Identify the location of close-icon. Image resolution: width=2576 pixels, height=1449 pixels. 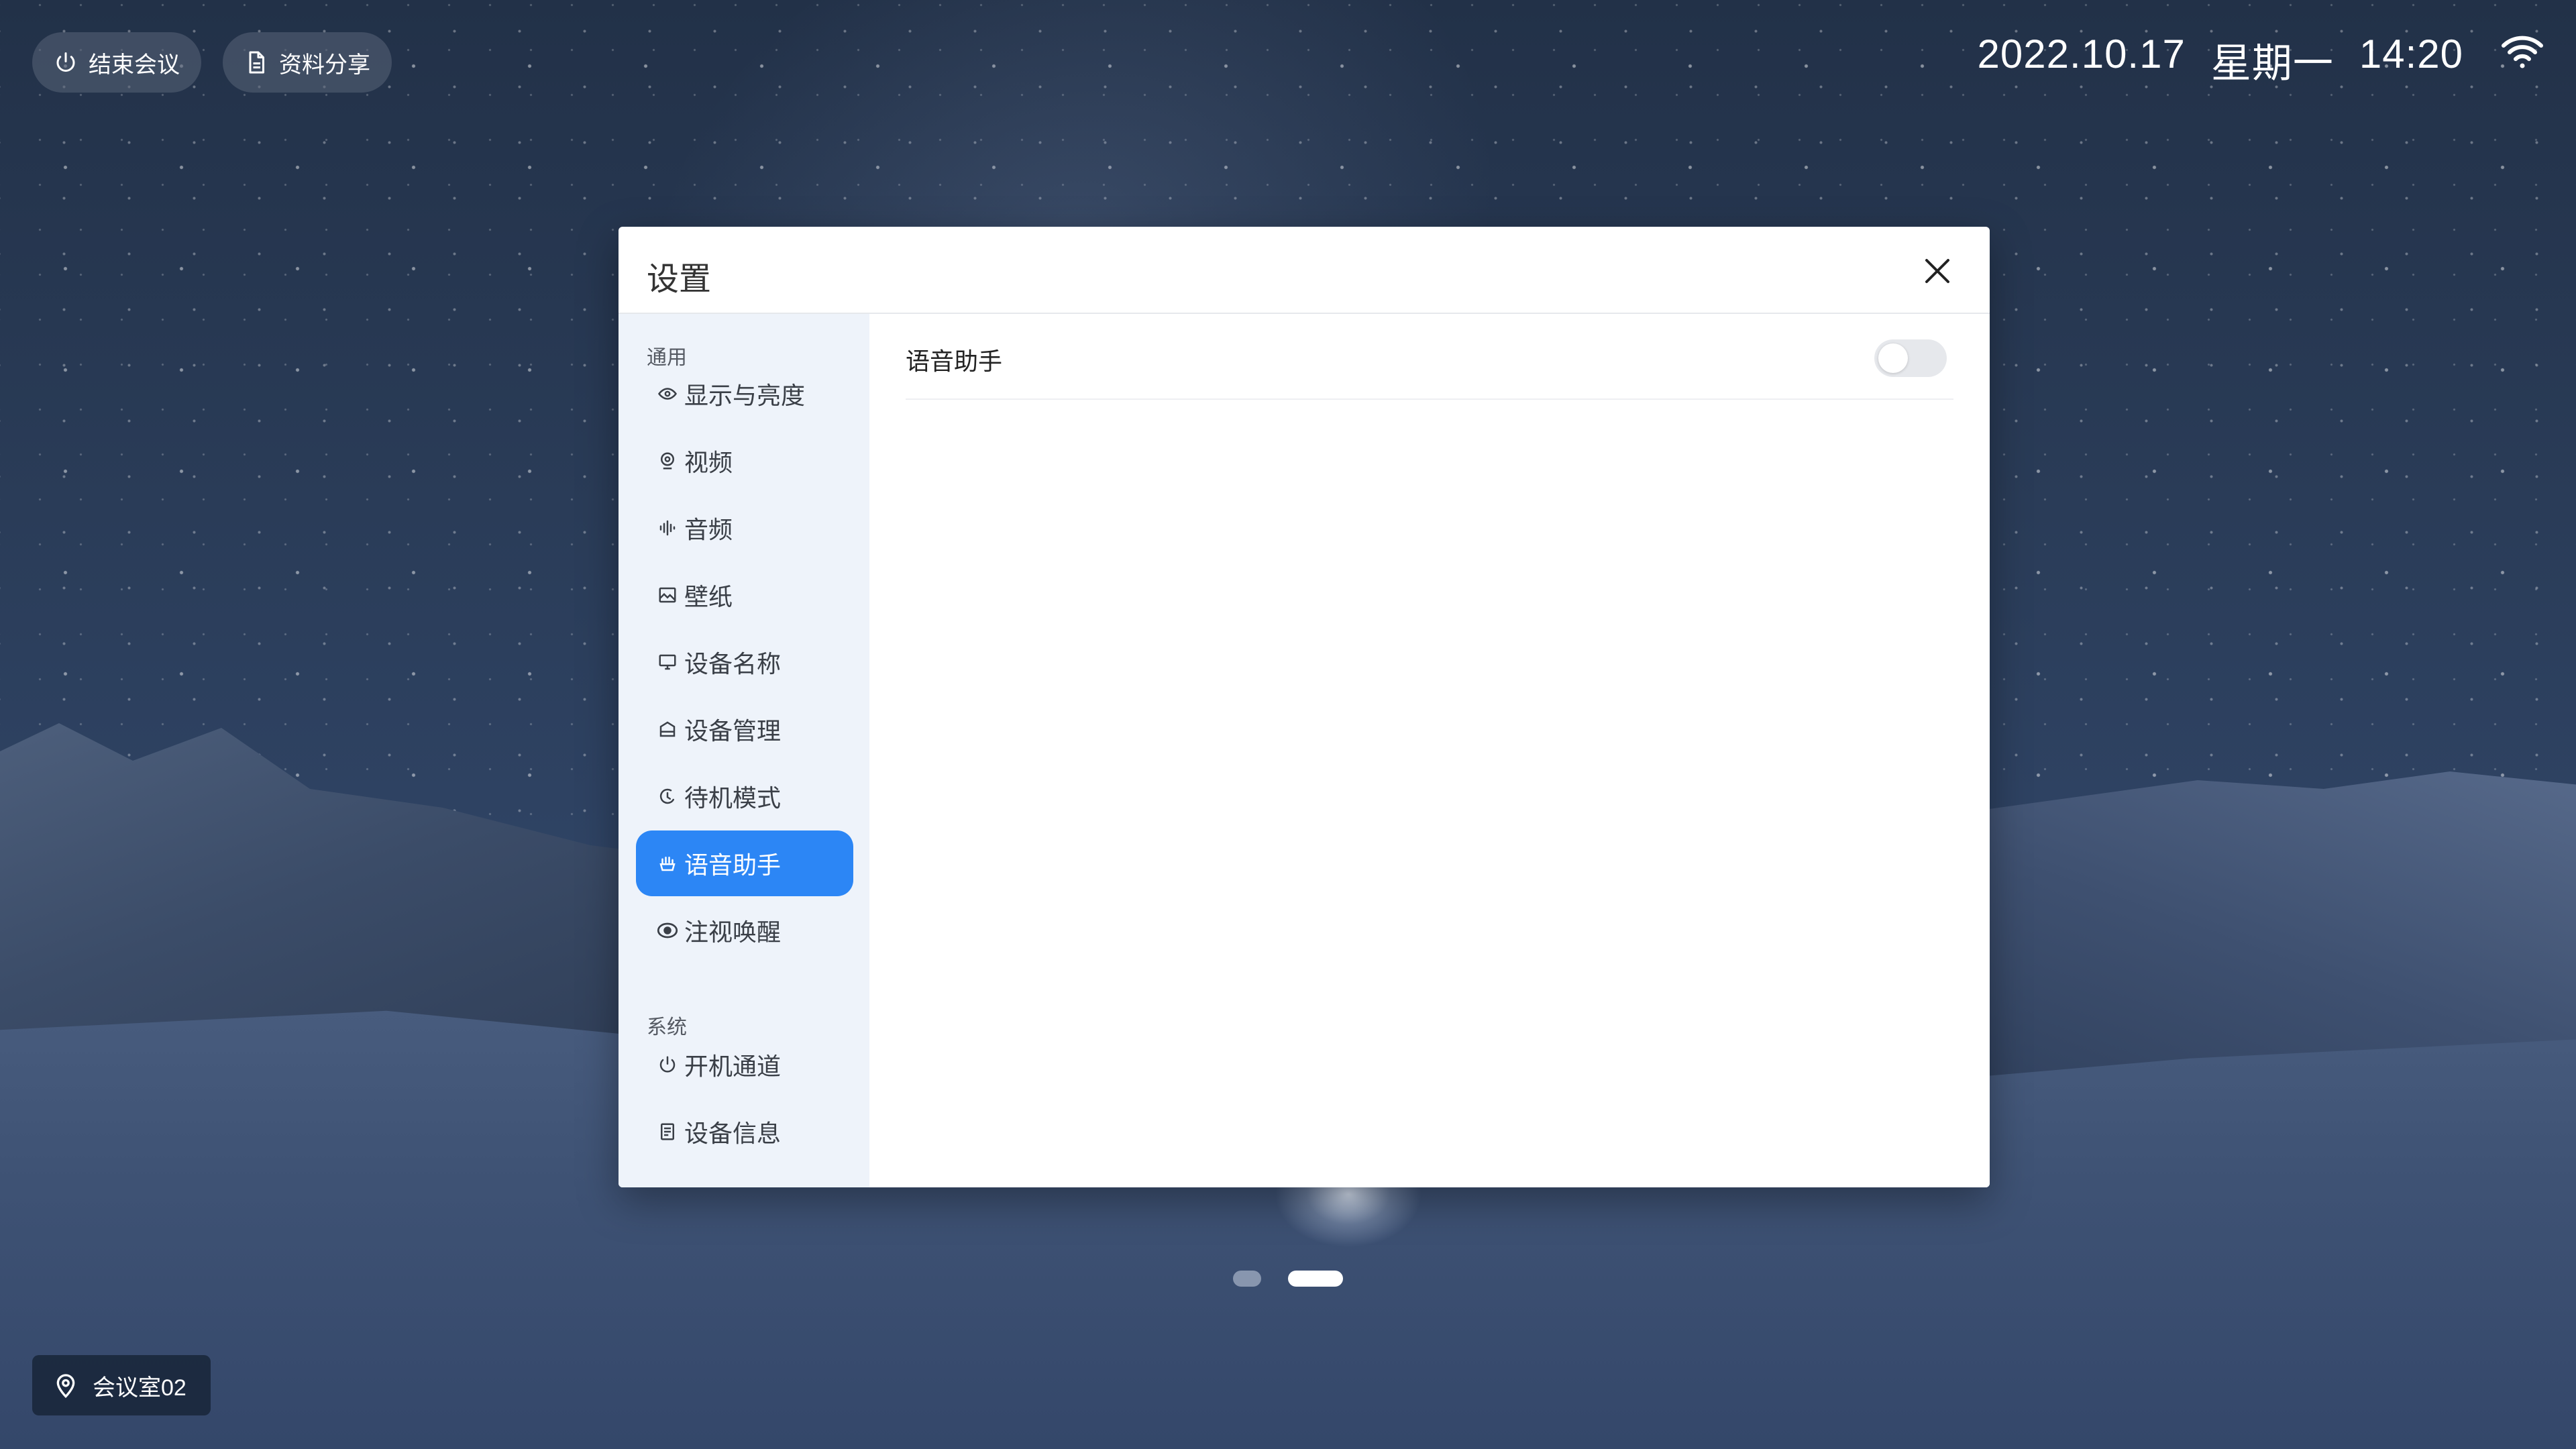
(1937, 271).